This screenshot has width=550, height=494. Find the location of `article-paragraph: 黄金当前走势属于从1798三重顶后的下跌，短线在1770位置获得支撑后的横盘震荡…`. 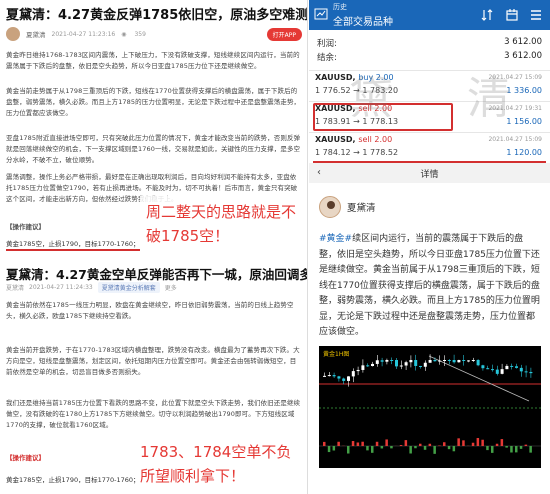

article-paragraph: 黄金当前走势属于从1798三重顶后的下跌，短线在1770位置获得支撑后的横盘震荡… is located at coordinates (153, 102).